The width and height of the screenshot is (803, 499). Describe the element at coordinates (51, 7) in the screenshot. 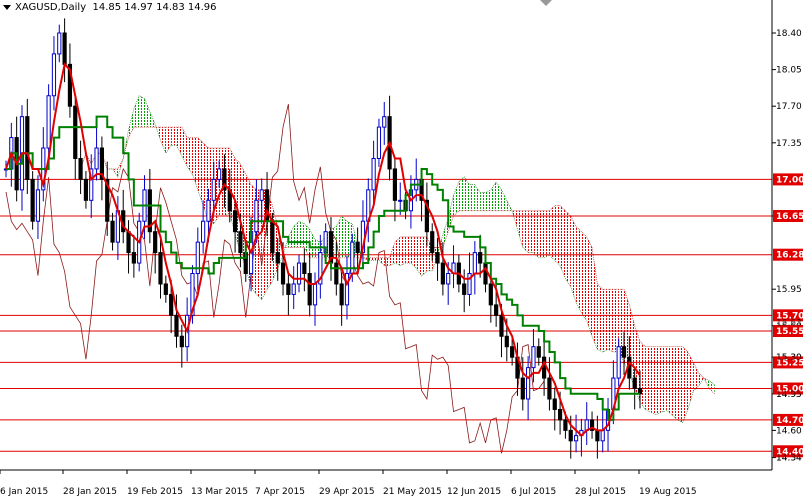

I see `symbol-label: XAGUSD,Daily` at that location.